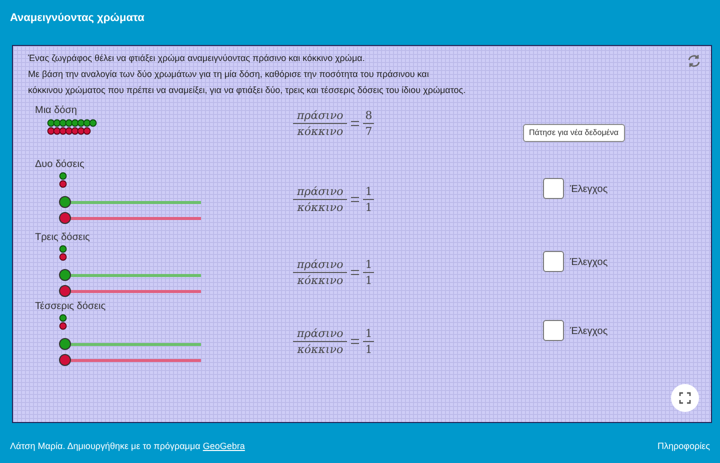 The width and height of the screenshot is (720, 463). What do you see at coordinates (369, 115) in the screenshot?
I see `fraction-numerator: 8` at bounding box center [369, 115].